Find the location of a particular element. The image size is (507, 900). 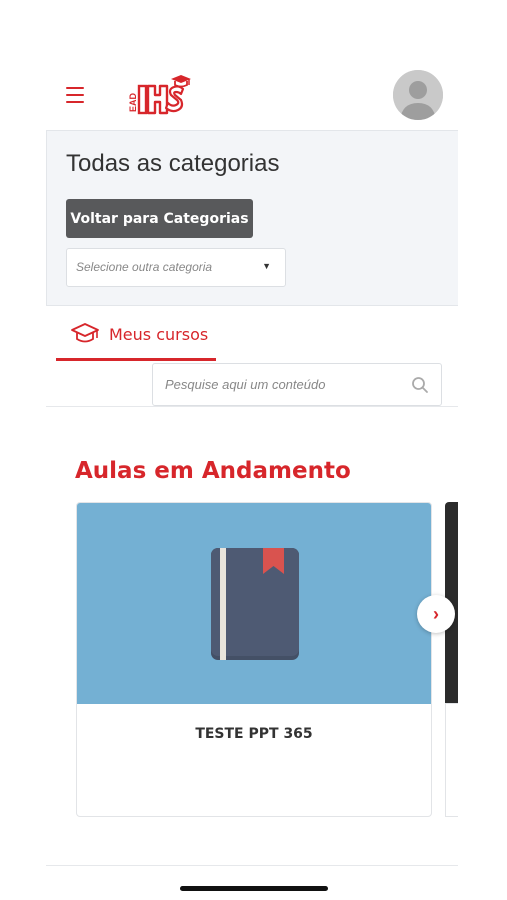

section-title: Aulas em Andamento is located at coordinates (213, 471).